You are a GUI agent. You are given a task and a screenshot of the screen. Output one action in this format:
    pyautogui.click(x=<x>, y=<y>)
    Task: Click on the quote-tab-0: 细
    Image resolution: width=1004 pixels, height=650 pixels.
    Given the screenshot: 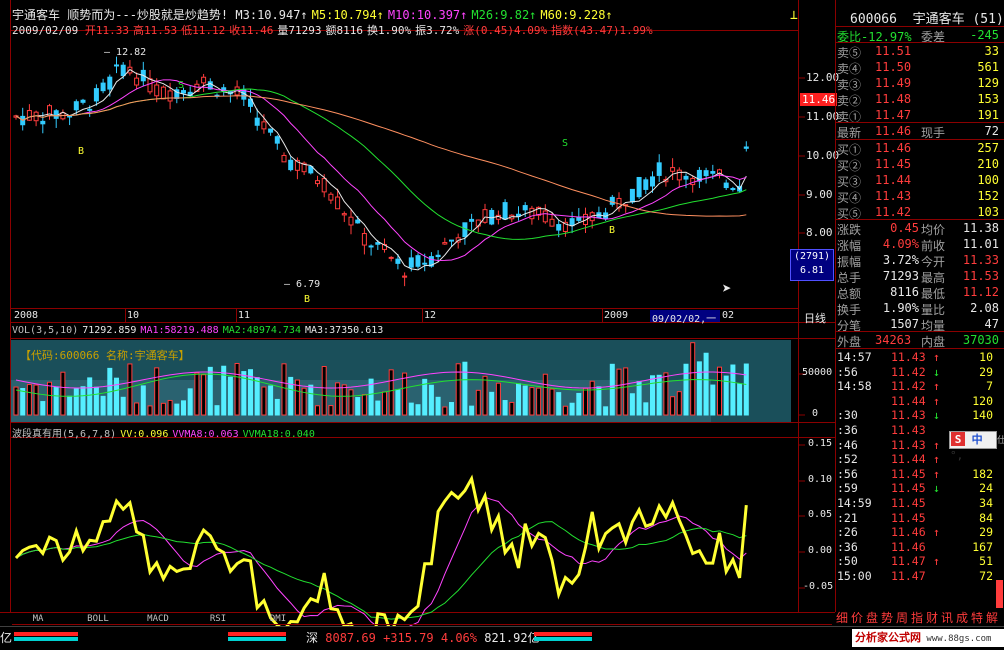 What is the action you would take?
    pyautogui.click(x=842, y=617)
    